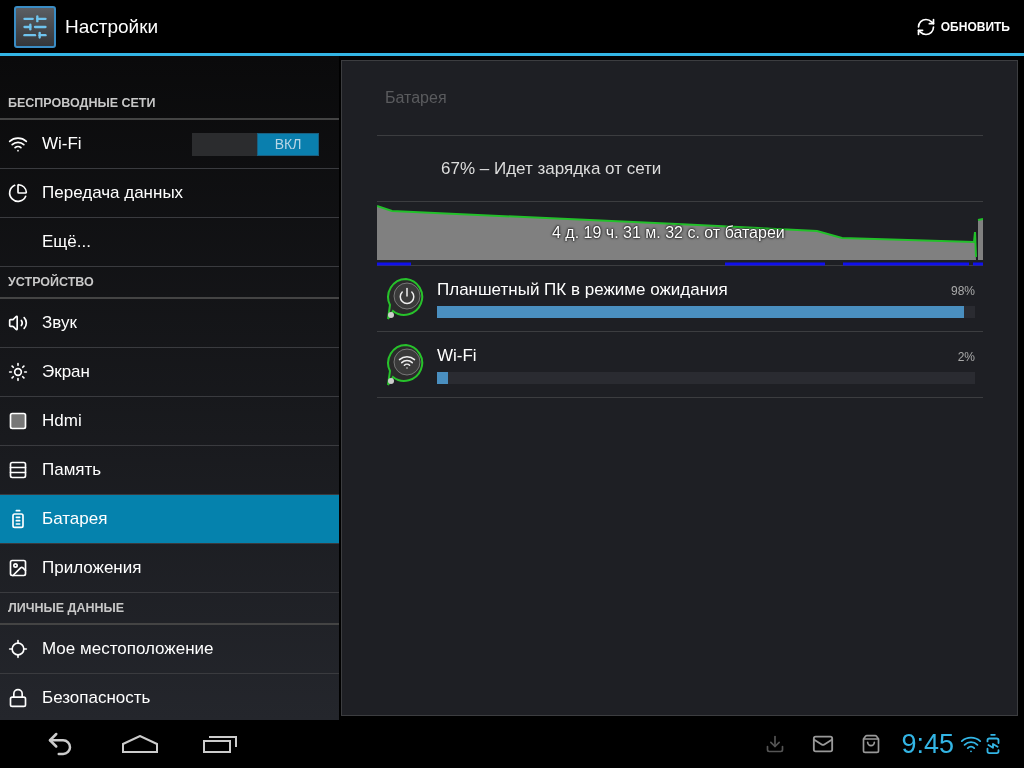 Image resolution: width=1024 pixels, height=768 pixels. I want to click on clock: 9:45, so click(927, 744).